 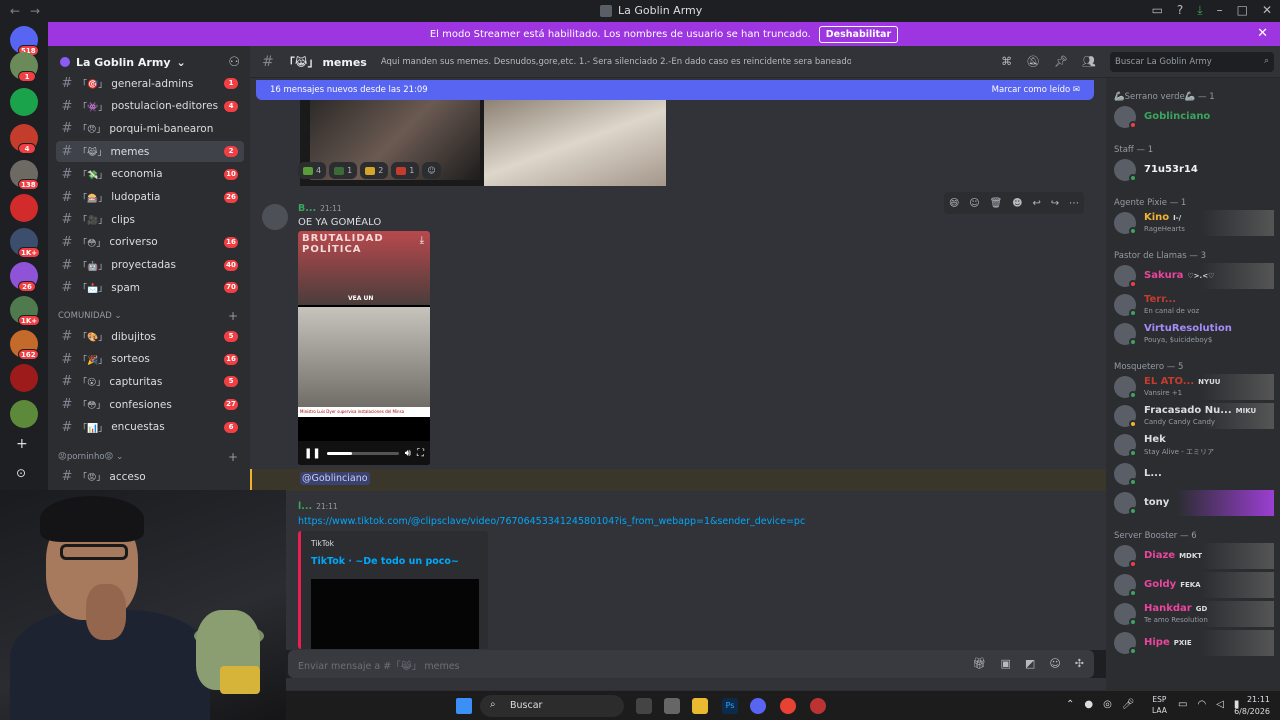 I want to click on gift-icon: 🎁︎, so click(x=980, y=663).